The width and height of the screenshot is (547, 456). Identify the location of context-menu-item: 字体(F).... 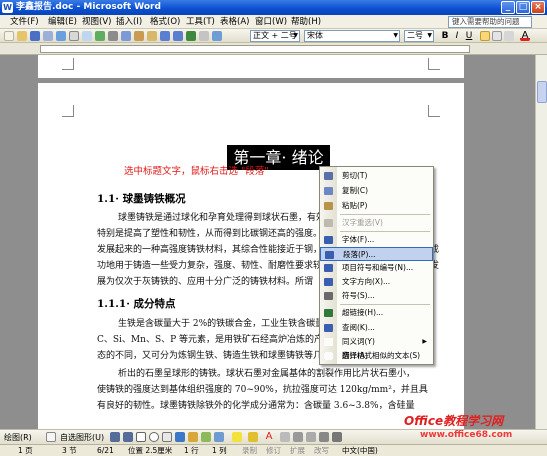
(376, 240).